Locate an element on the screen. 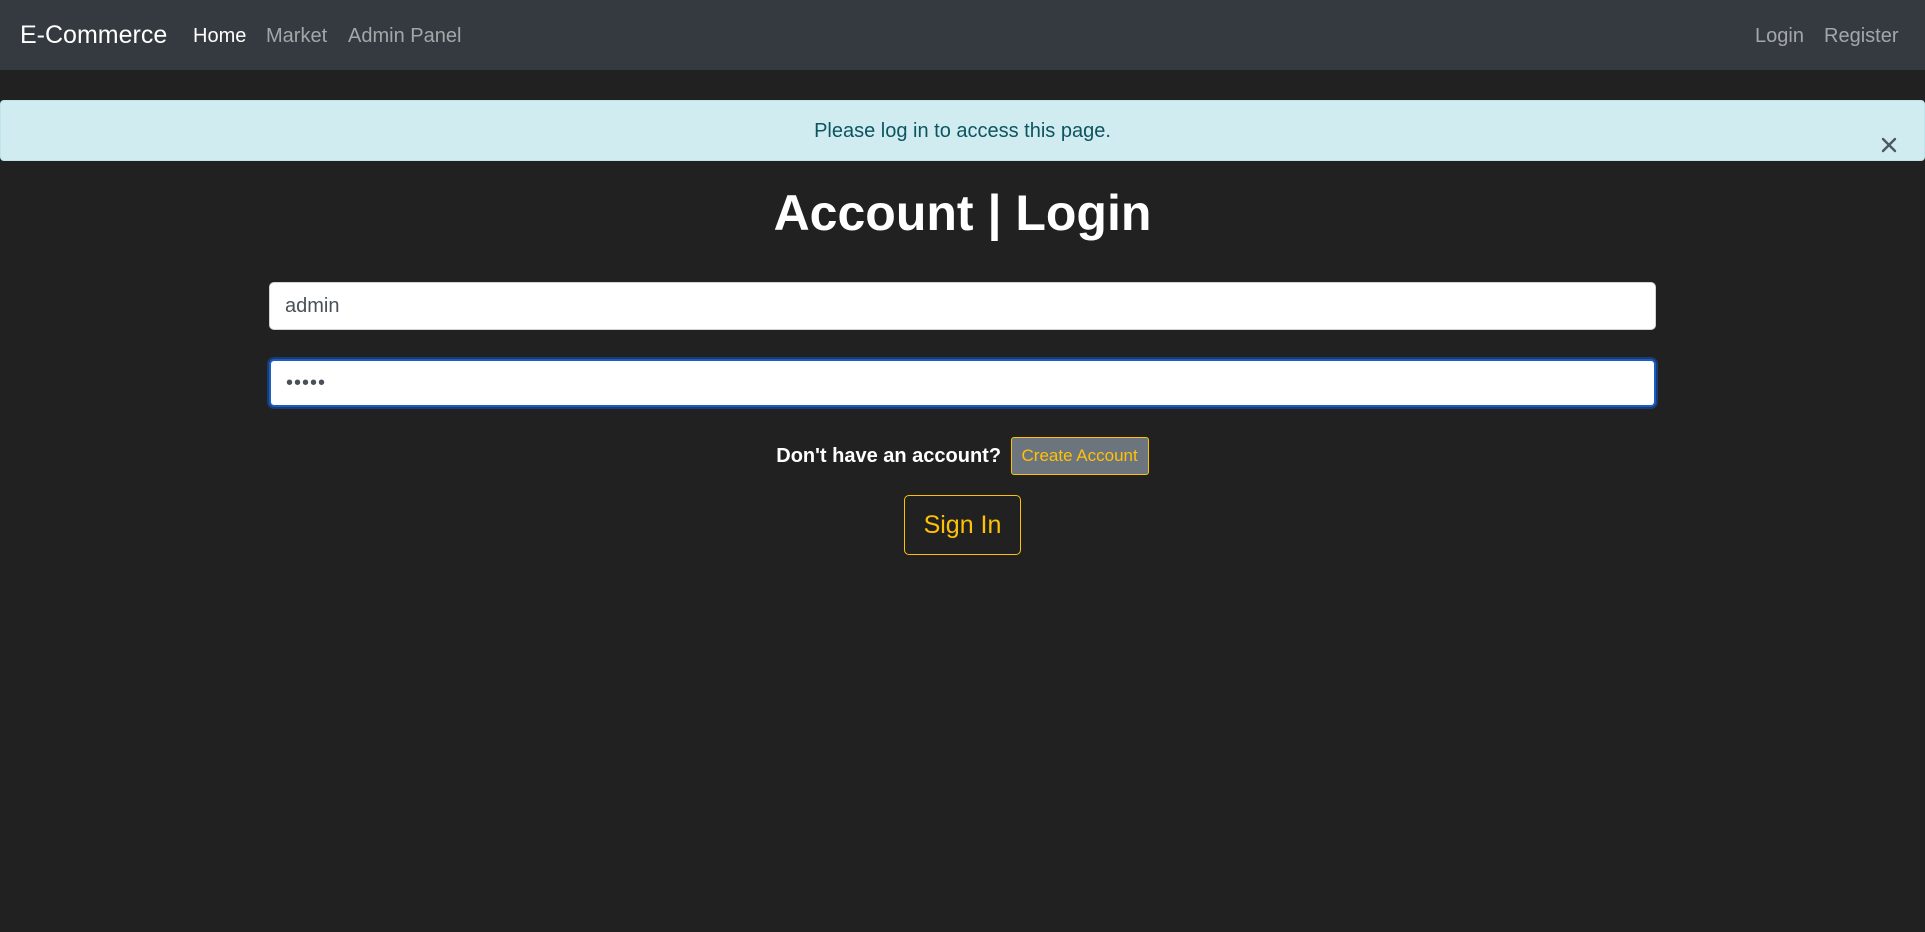 The image size is (1925, 932). info-alert: Please log in to access this page. is located at coordinates (962, 130).